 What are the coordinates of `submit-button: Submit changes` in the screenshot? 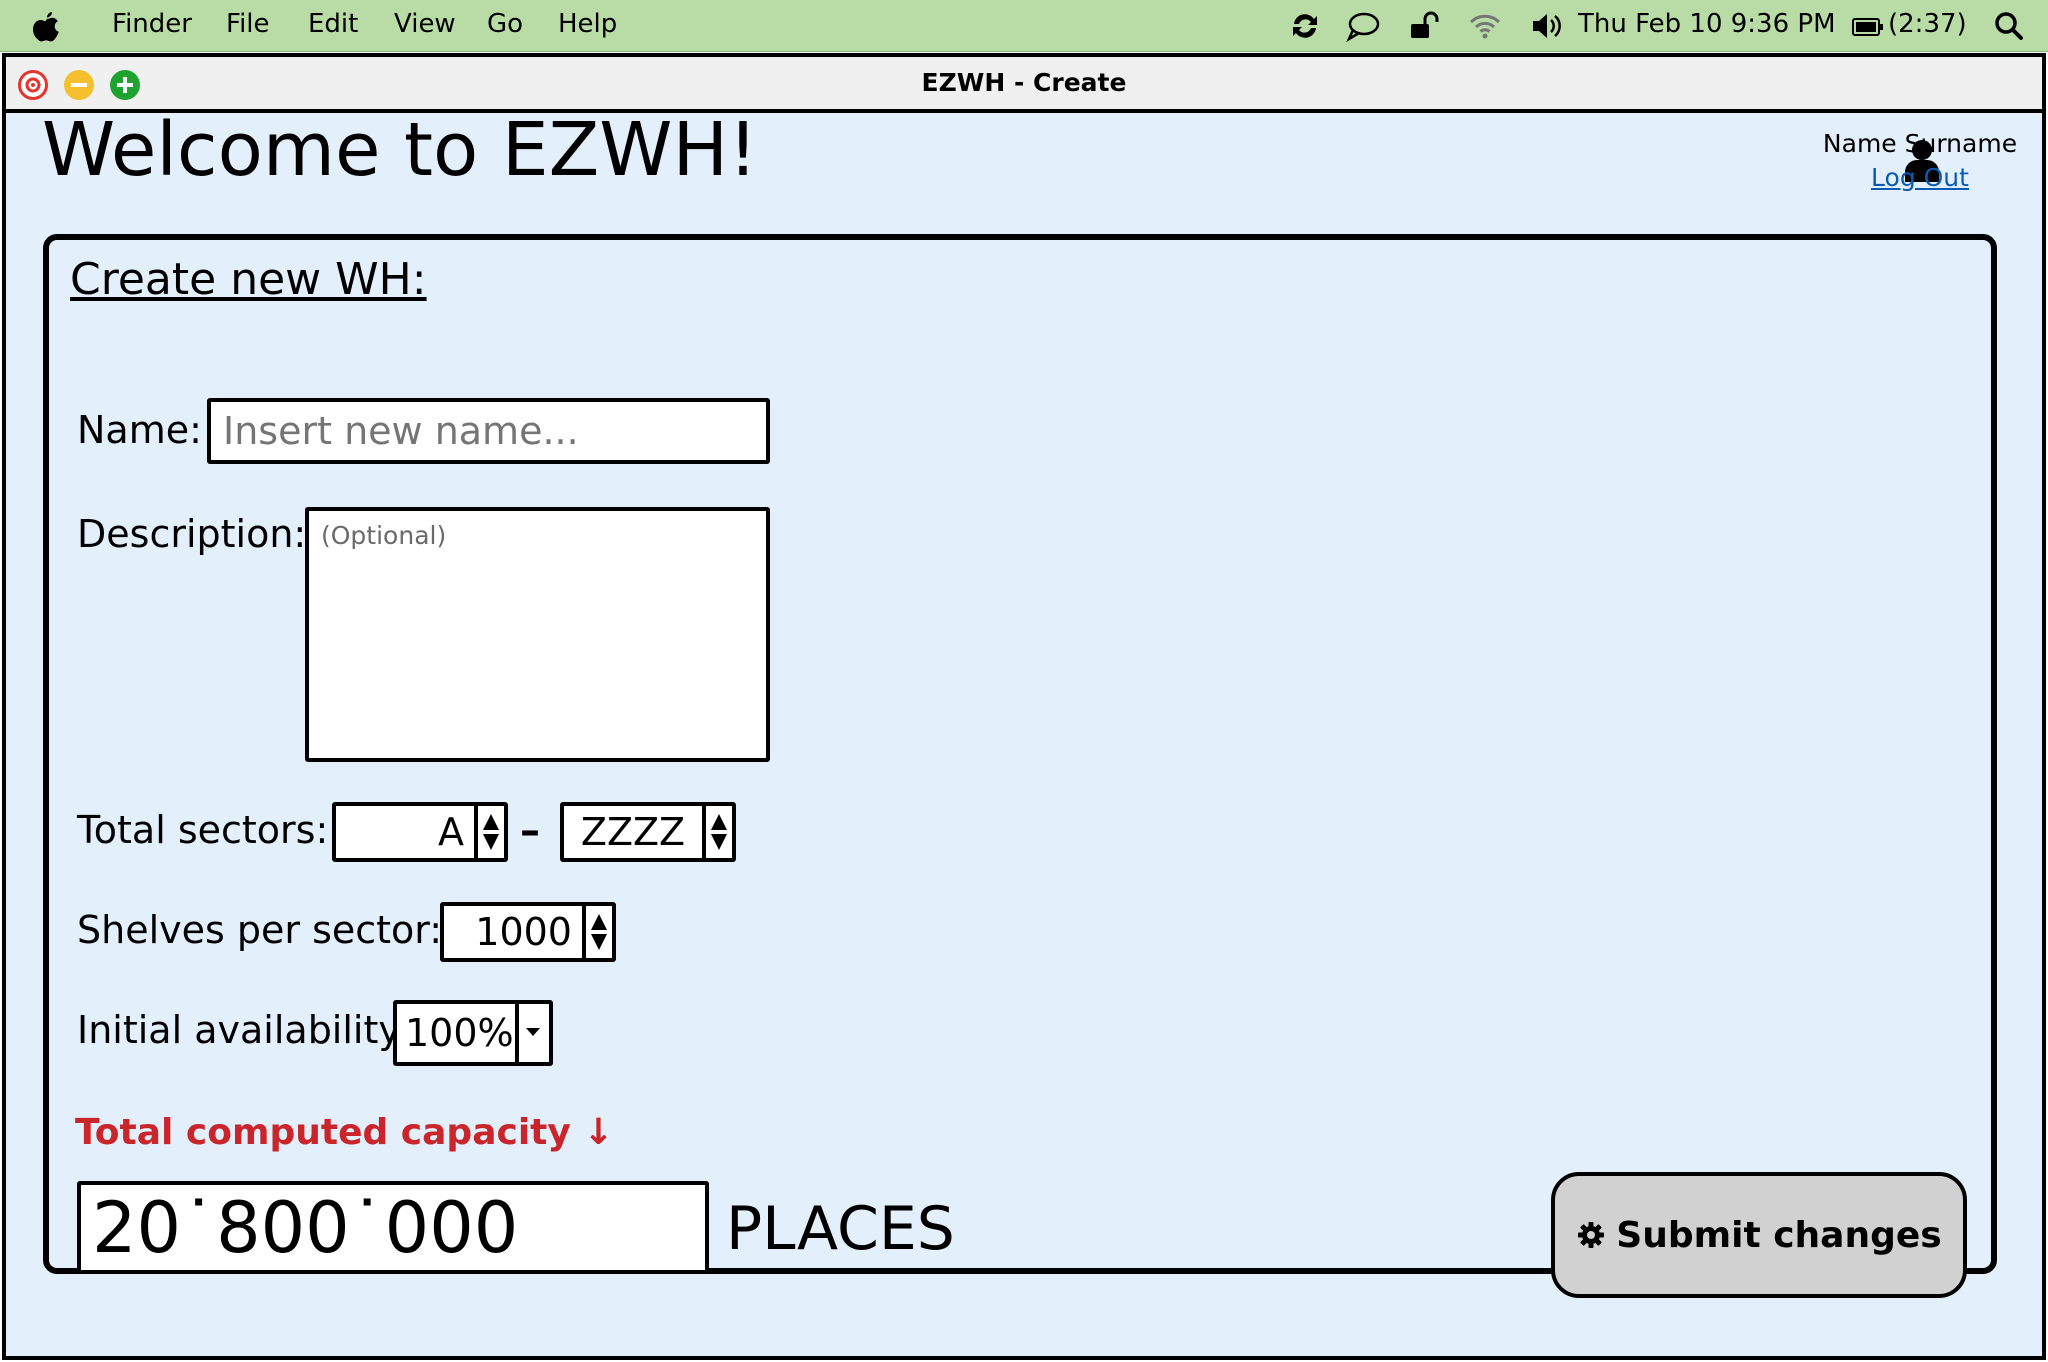 It's located at (1759, 1235).